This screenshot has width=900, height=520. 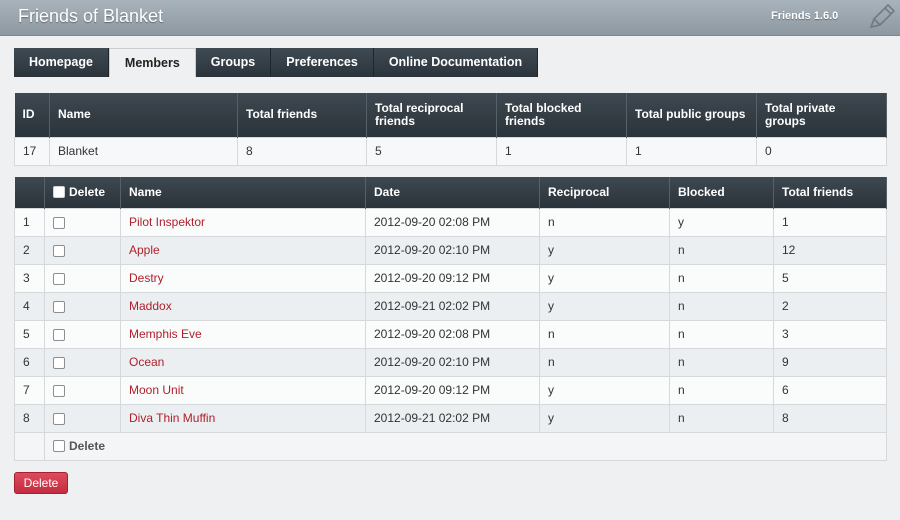 What do you see at coordinates (32, 115) in the screenshot?
I see `header-id: ID` at bounding box center [32, 115].